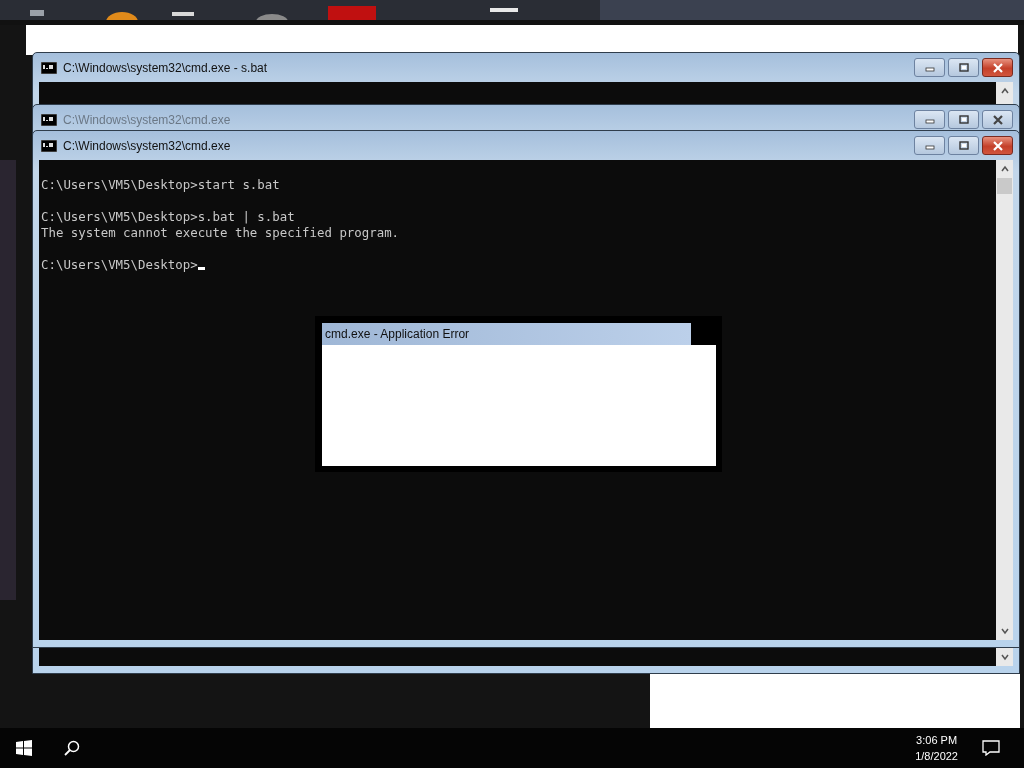 This screenshot has height=768, width=1024. Describe the element at coordinates (119, 265) in the screenshot. I see `console-line: C:\Users\VM5\Desktop>` at that location.